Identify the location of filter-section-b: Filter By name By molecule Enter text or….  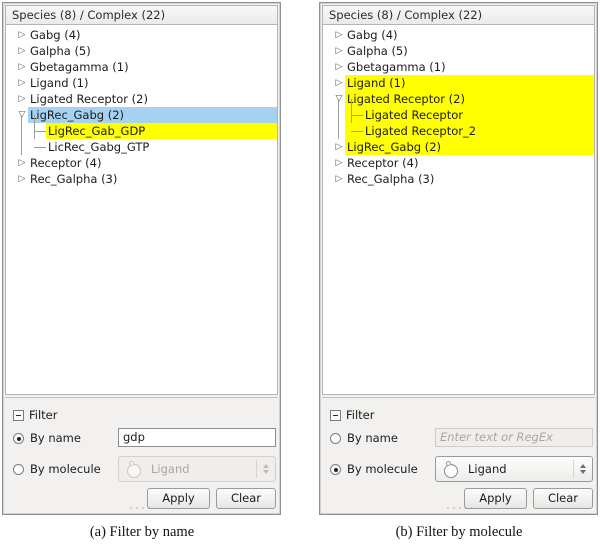
(458, 454).